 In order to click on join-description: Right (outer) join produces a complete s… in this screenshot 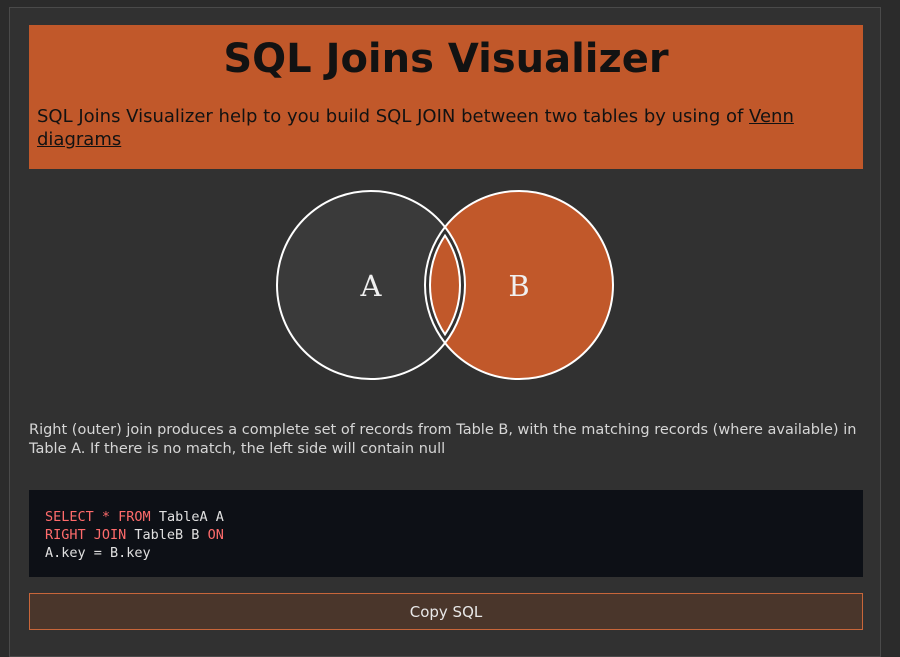, I will do `click(443, 439)`.